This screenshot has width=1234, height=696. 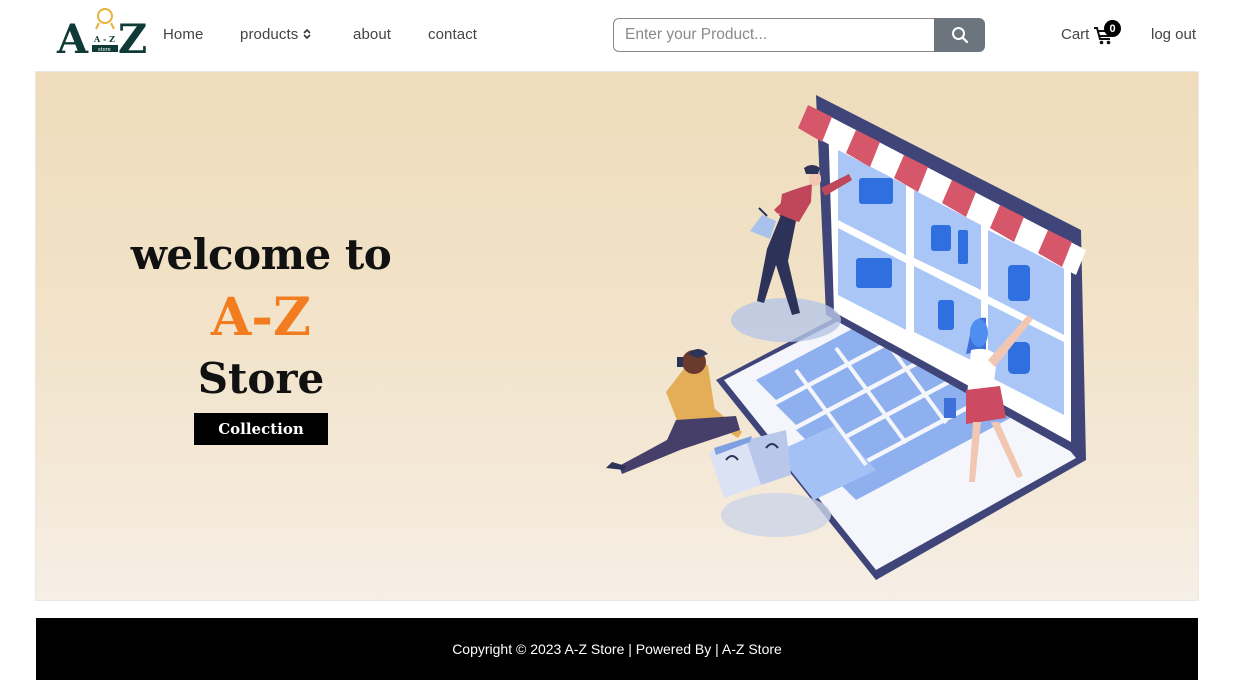 What do you see at coordinates (261, 317) in the screenshot?
I see `hero-brand: A-Z` at bounding box center [261, 317].